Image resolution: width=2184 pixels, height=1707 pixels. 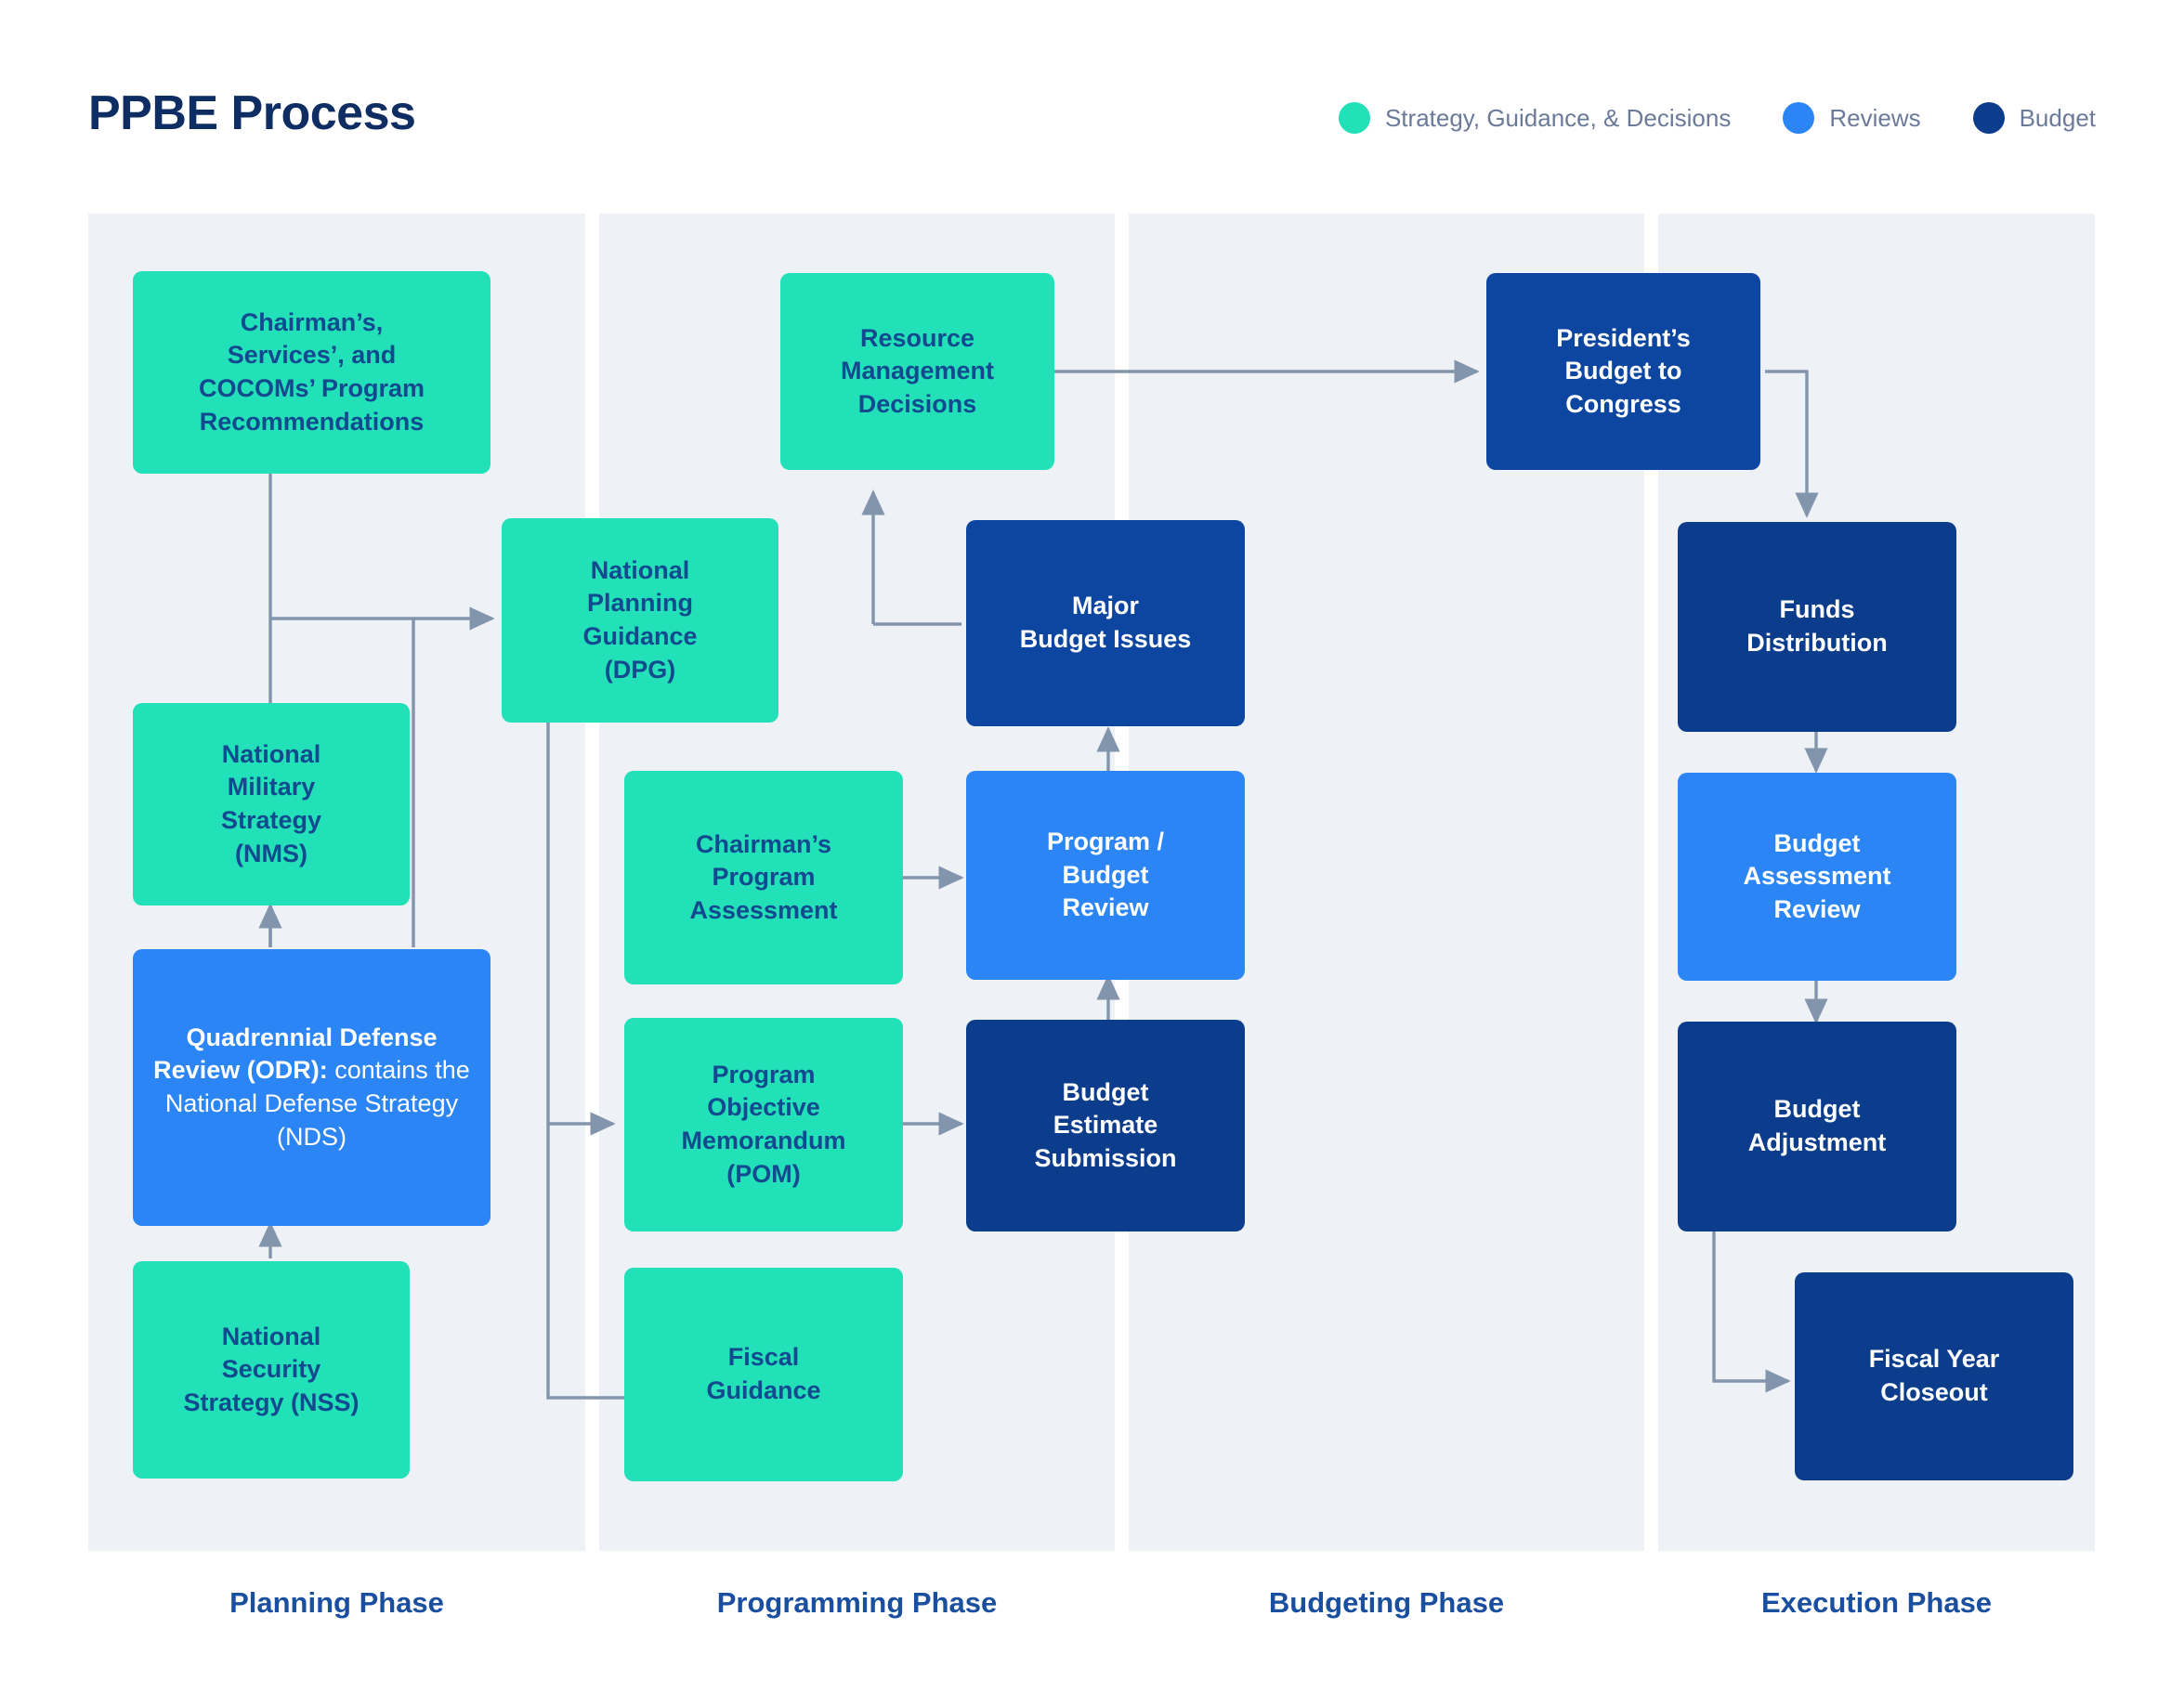 I want to click on node-program-objective-memorandum: Program Objective Memorandum (POM), so click(x=763, y=1124).